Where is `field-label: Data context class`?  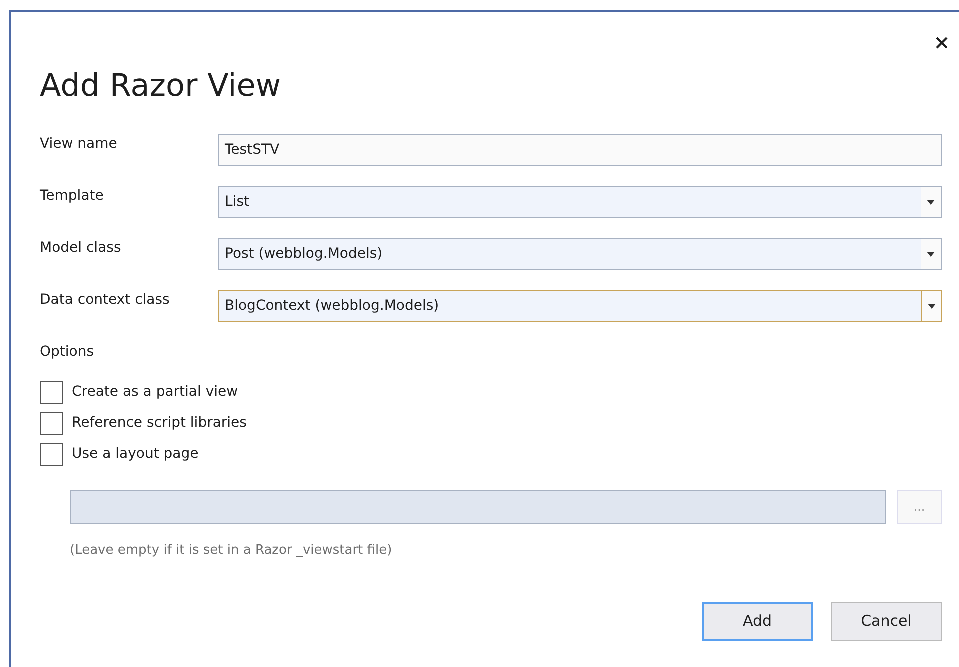 field-label: Data context class is located at coordinates (105, 300).